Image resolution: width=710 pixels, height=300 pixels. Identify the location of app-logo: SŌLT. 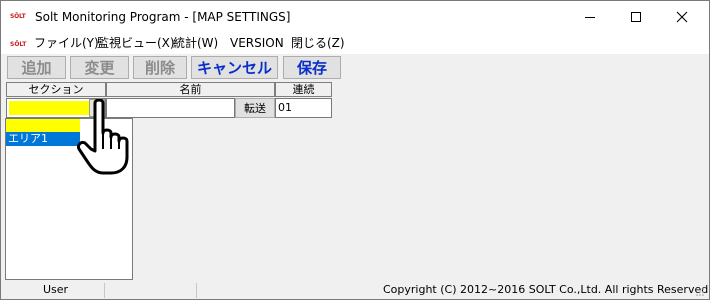
(18, 16).